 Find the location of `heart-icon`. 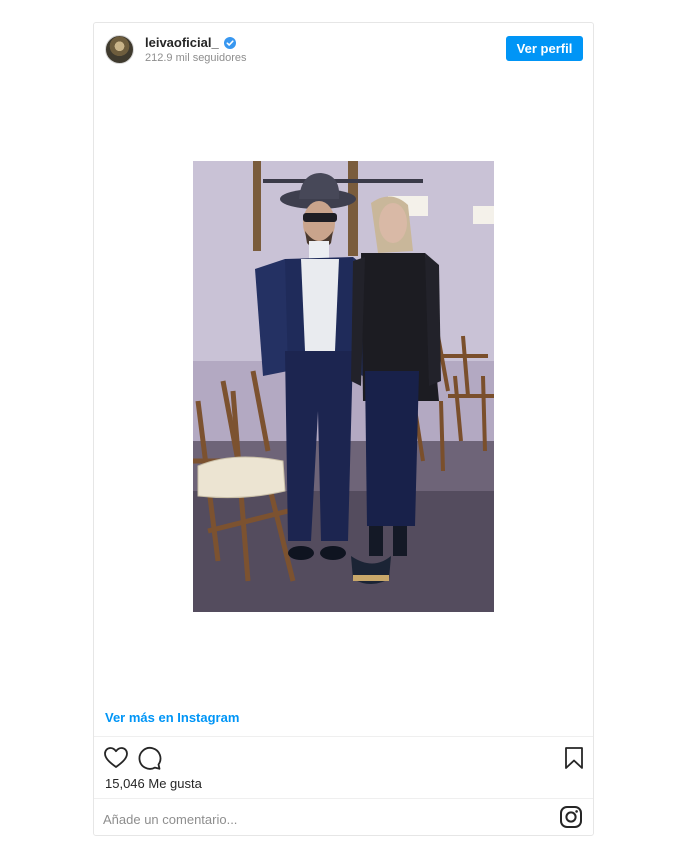

heart-icon is located at coordinates (116, 758).